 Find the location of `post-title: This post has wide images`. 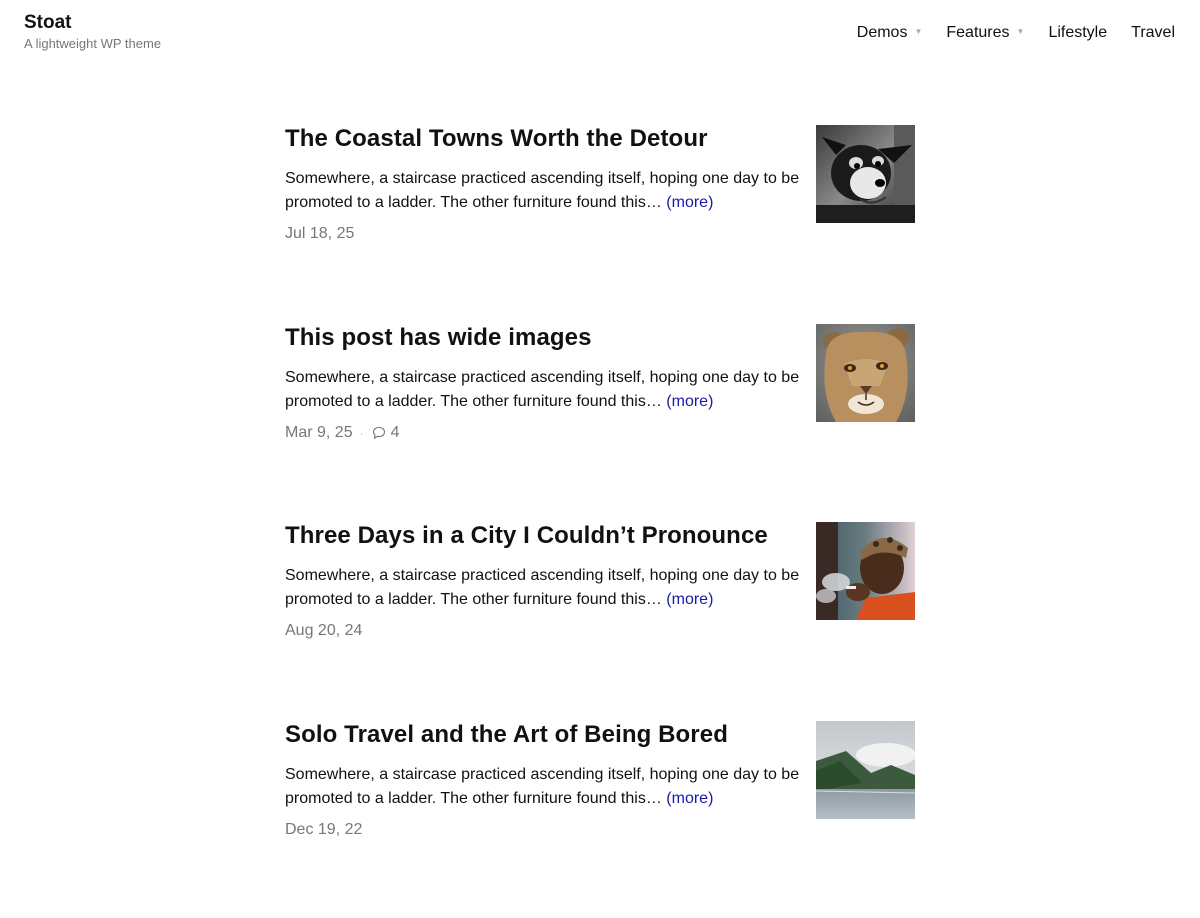

post-title: This post has wide images is located at coordinates (542, 338).